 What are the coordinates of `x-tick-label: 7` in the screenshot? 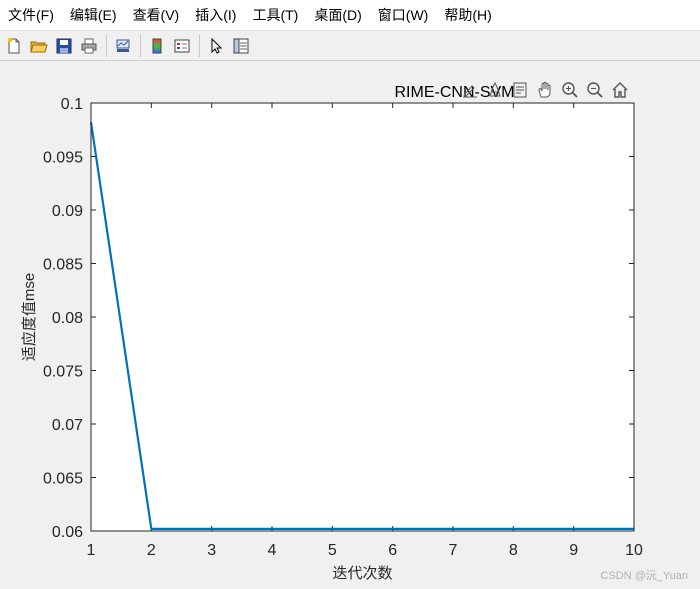 It's located at (453, 550).